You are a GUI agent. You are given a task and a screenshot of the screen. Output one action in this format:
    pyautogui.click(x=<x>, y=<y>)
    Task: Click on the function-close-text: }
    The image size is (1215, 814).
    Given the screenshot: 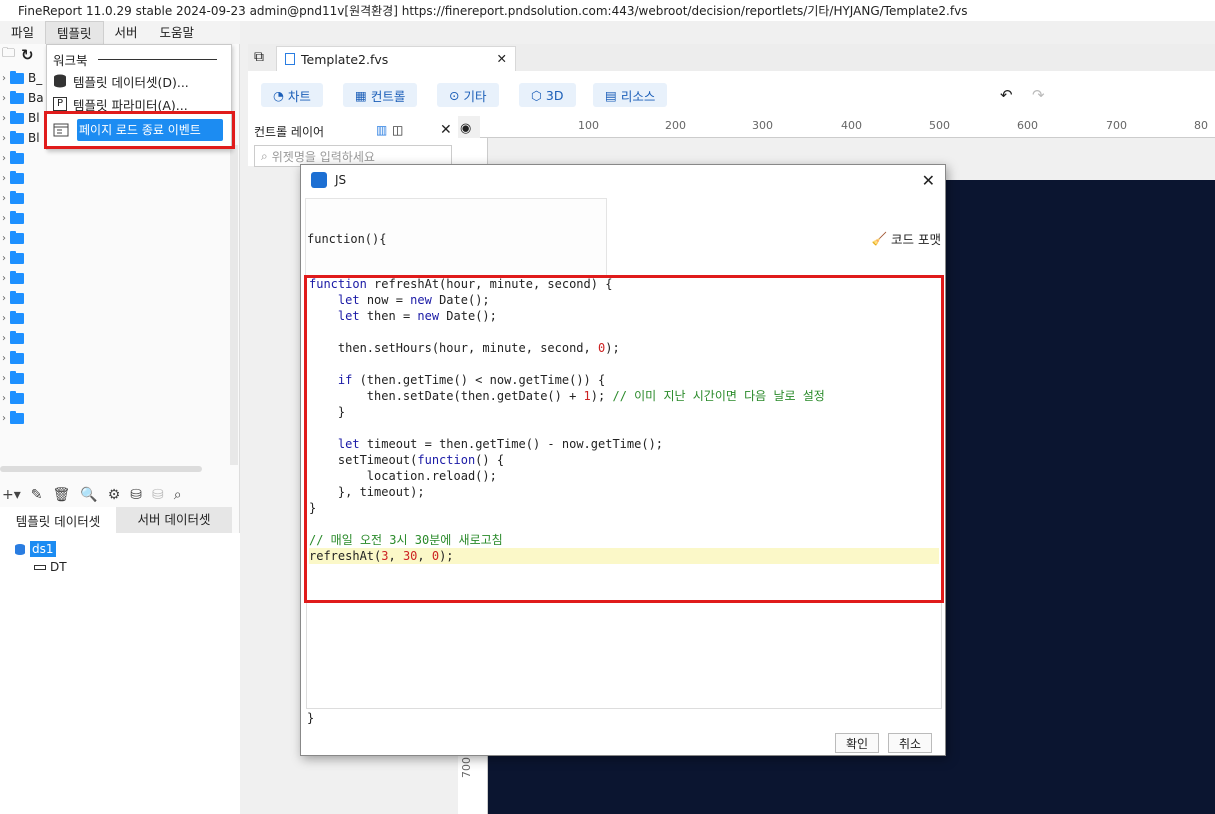 What is the action you would take?
    pyautogui.click(x=311, y=718)
    